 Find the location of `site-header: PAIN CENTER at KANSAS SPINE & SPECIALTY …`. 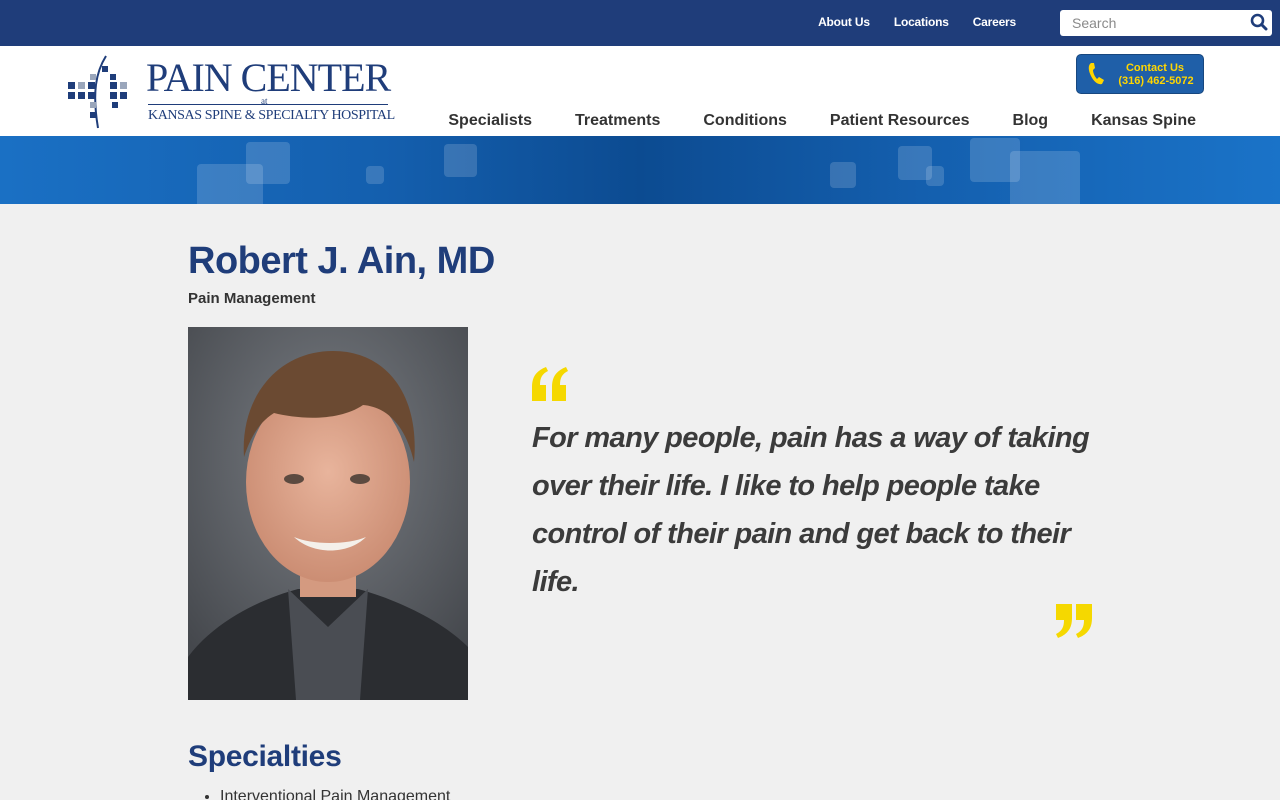

site-header: PAIN CENTER at KANSAS SPINE & SPECIALTY … is located at coordinates (640, 91).